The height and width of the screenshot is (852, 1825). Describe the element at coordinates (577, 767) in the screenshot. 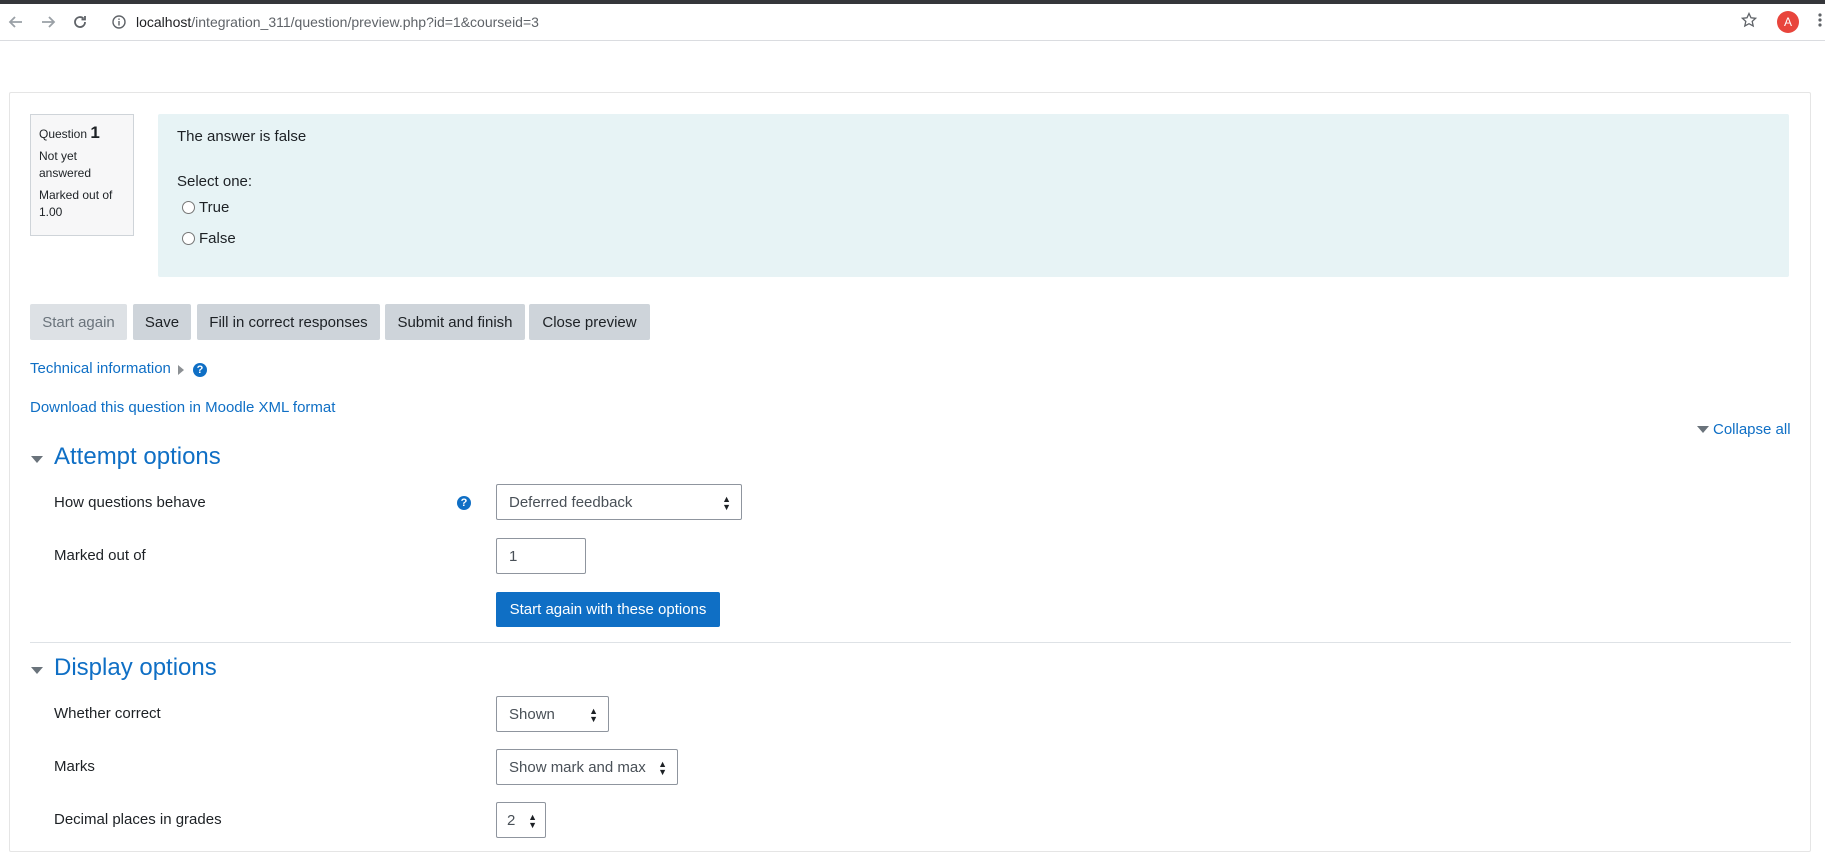

I see `marks-value: Show mark and max` at that location.